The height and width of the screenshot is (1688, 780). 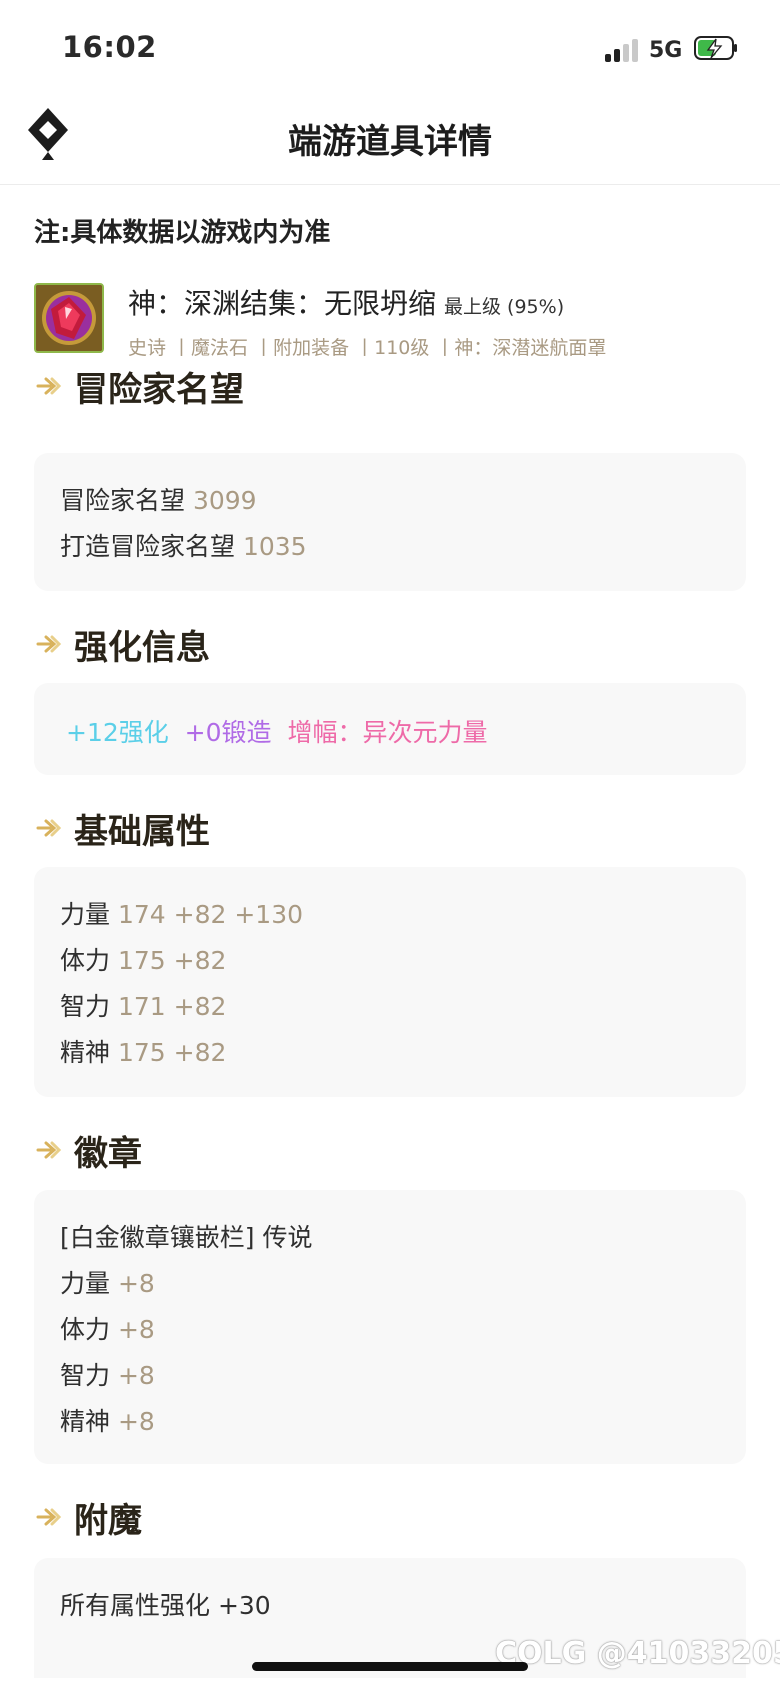 I want to click on home-indicator, so click(x=390, y=1666).